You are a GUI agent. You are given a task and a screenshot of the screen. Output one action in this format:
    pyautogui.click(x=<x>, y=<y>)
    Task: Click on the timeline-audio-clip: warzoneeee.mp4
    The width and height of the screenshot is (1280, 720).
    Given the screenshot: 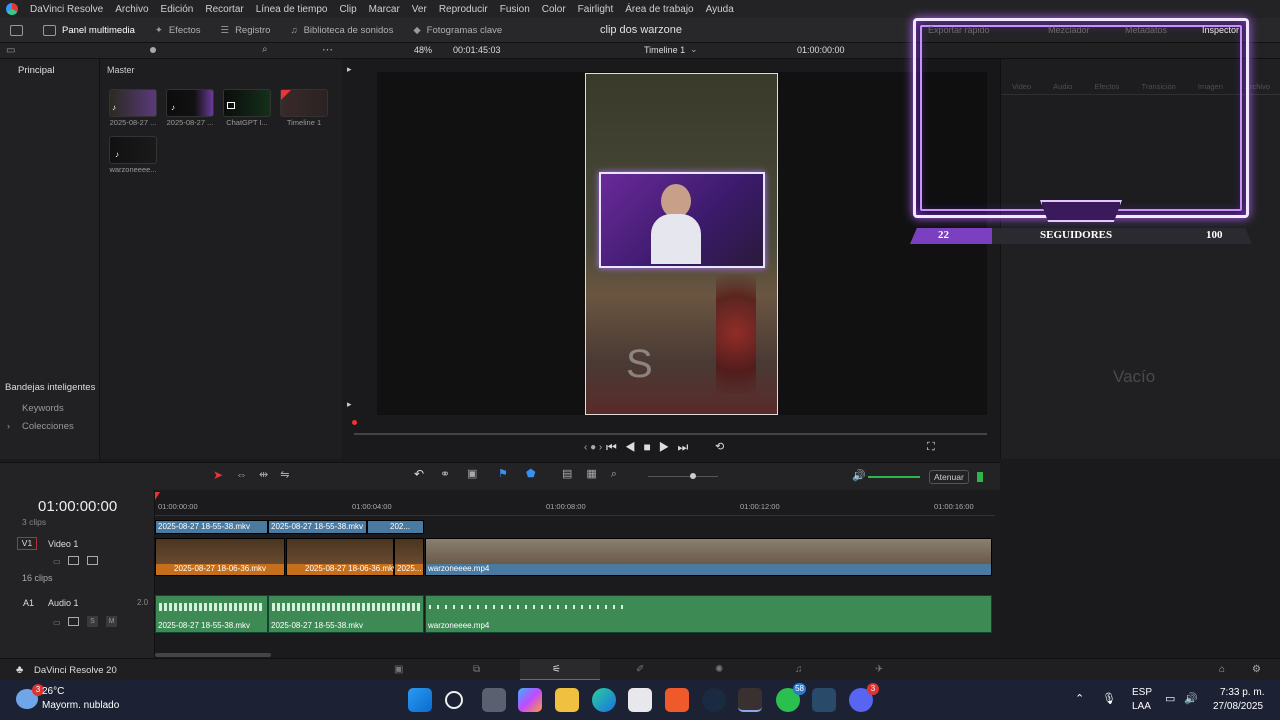 What is the action you would take?
    pyautogui.click(x=708, y=614)
    